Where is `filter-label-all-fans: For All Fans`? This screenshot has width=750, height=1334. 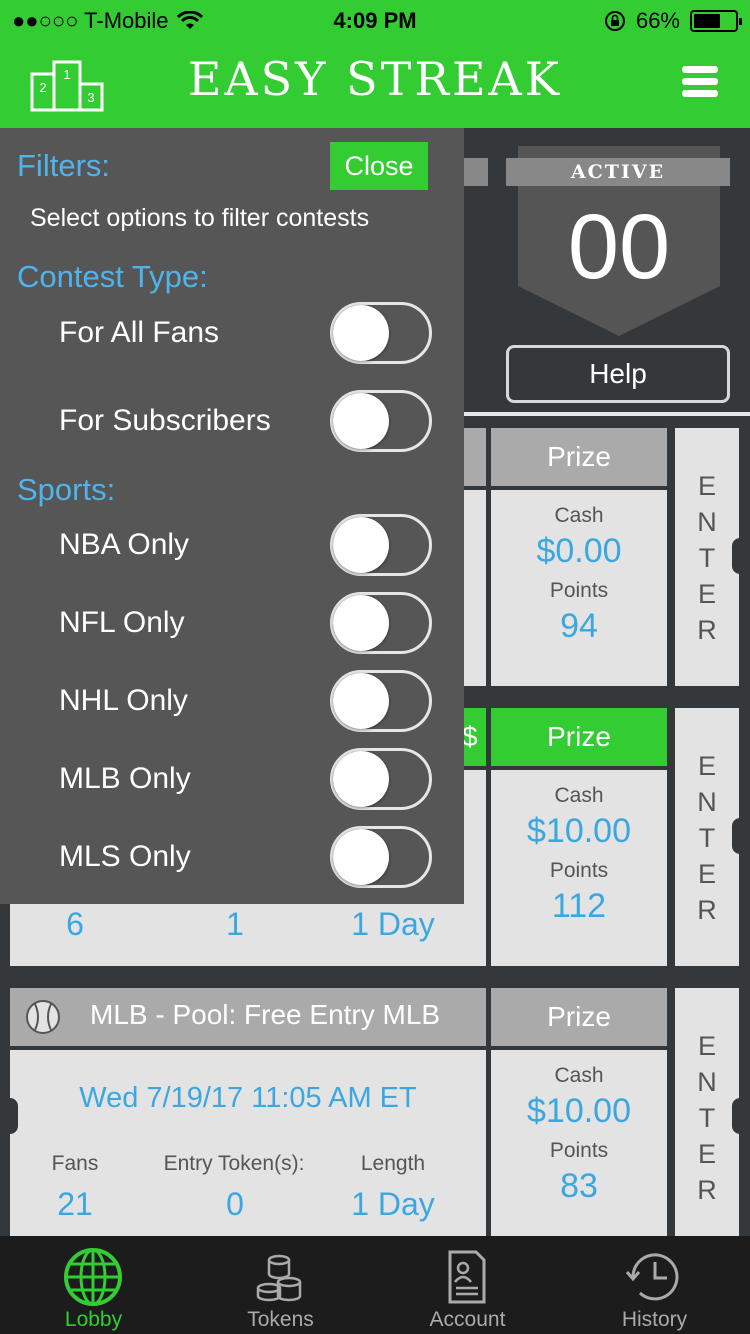
filter-label-all-fans: For All Fans is located at coordinates (139, 332).